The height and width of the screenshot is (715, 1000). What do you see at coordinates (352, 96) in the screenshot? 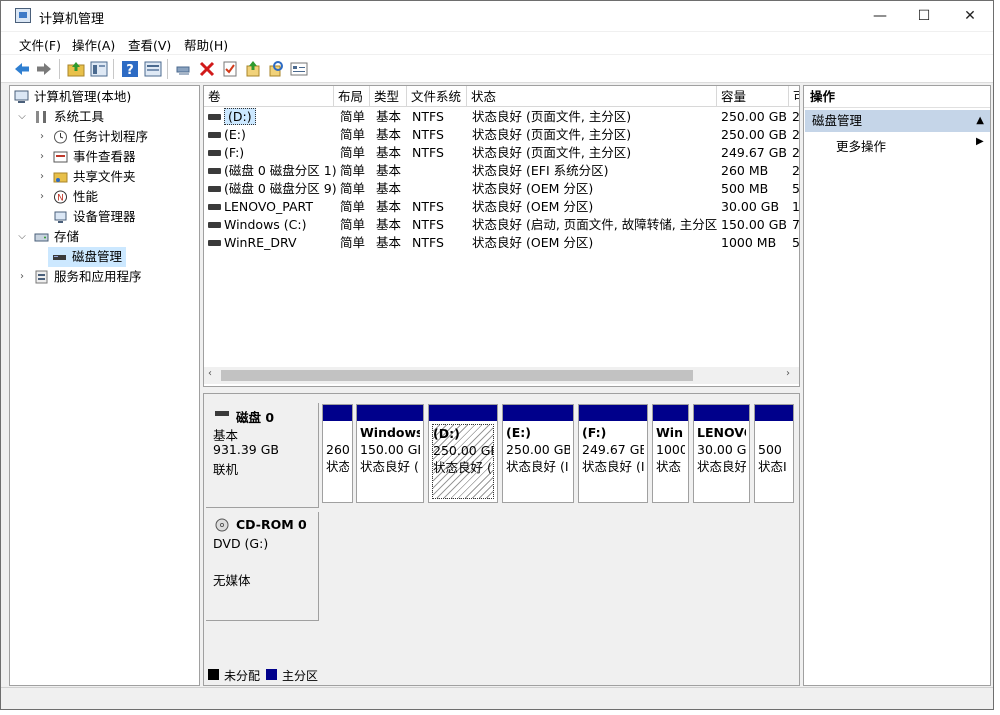
I see `column-header-layout: 布局` at bounding box center [352, 96].